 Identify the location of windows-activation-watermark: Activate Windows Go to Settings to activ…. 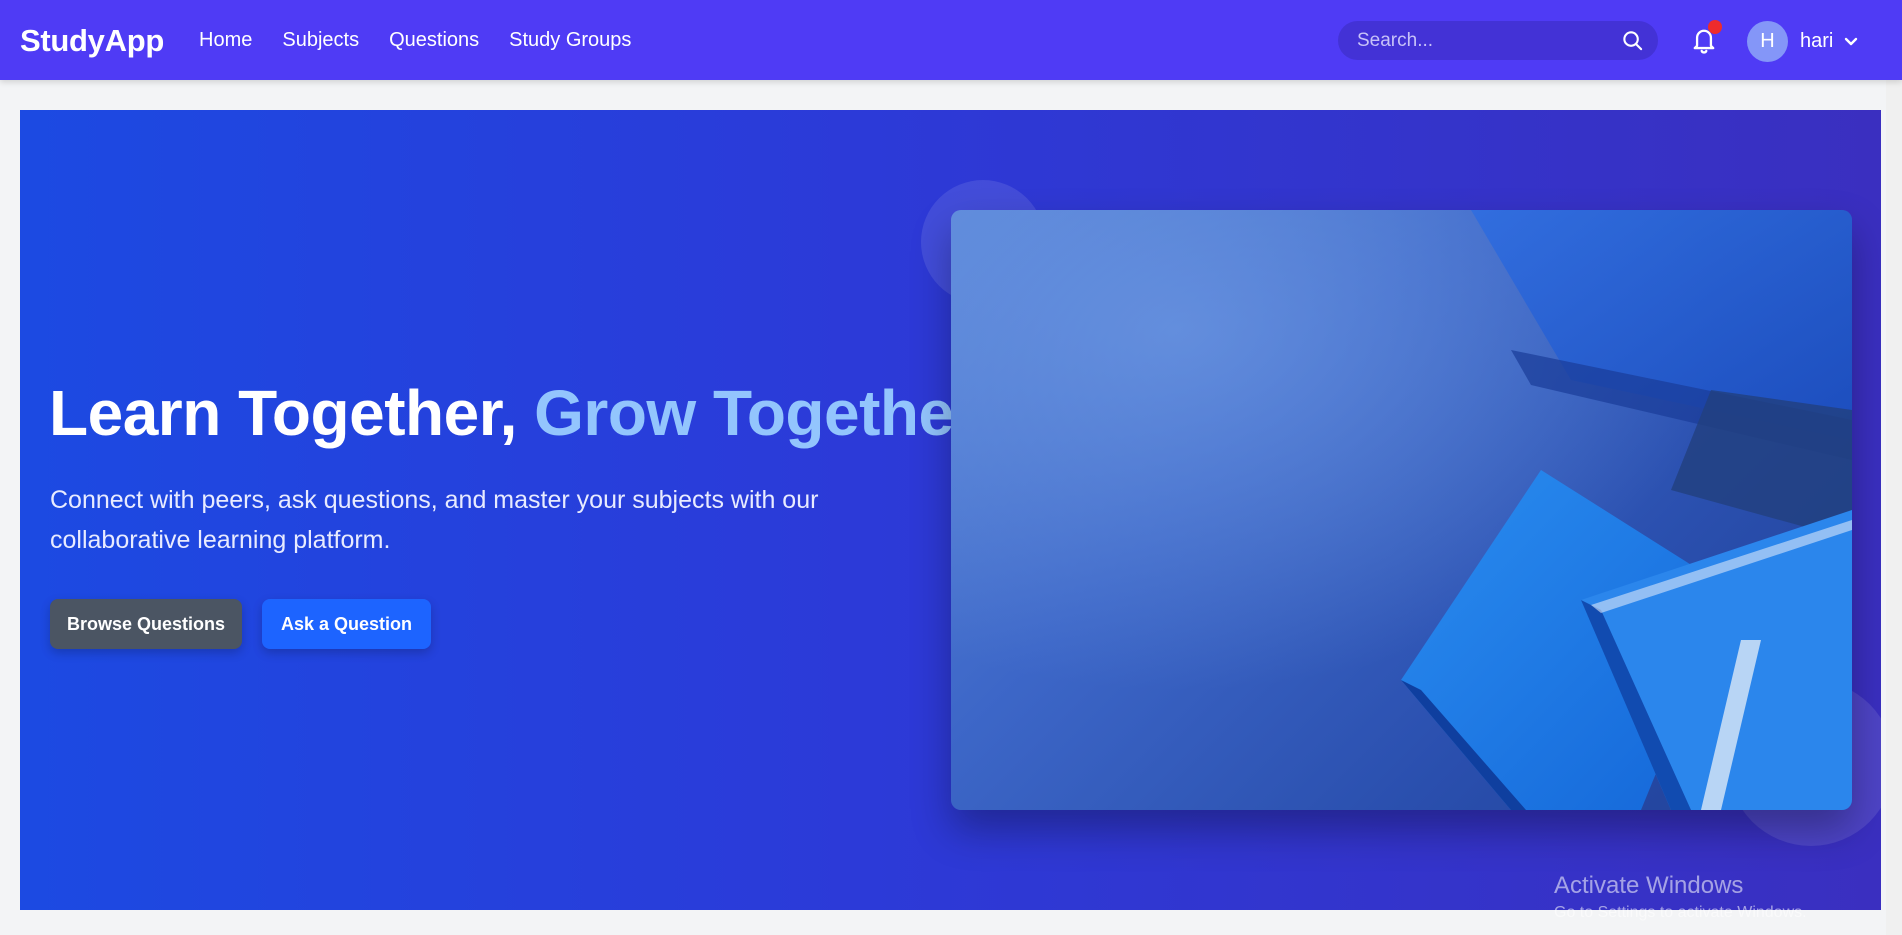
(1680, 897).